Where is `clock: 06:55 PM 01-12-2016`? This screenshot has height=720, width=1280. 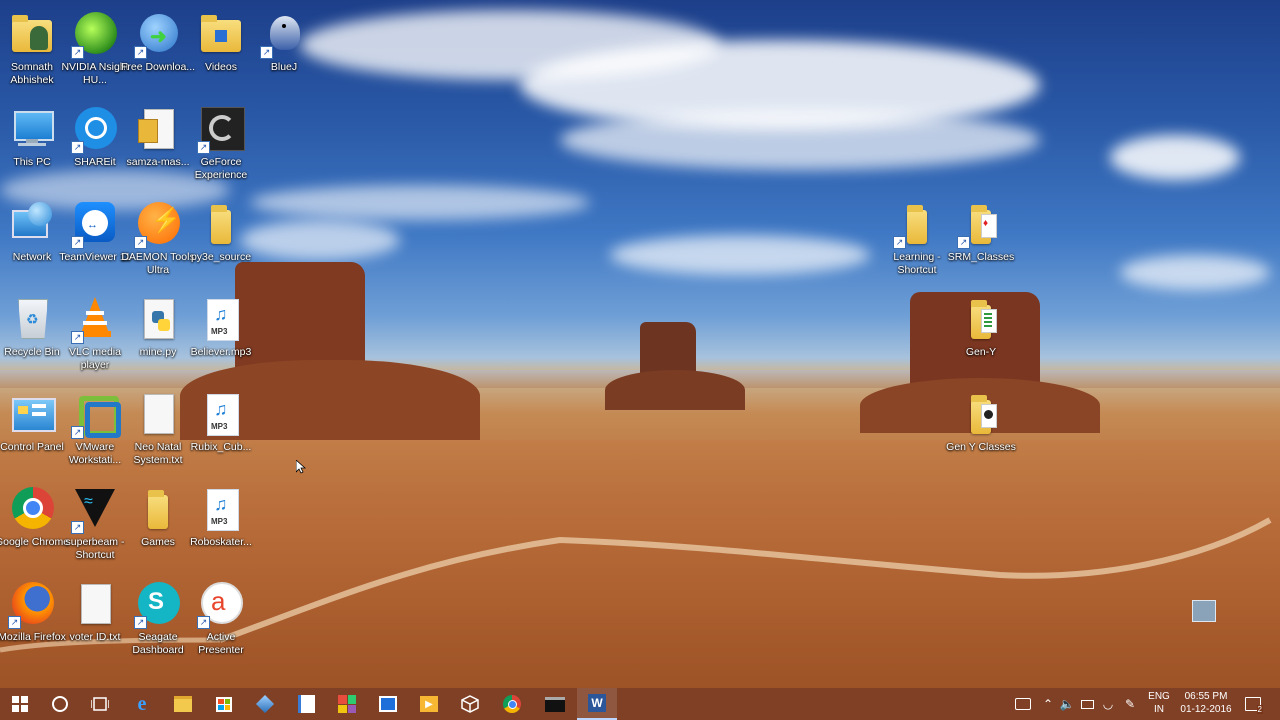 clock: 06:55 PM 01-12-2016 is located at coordinates (1206, 703).